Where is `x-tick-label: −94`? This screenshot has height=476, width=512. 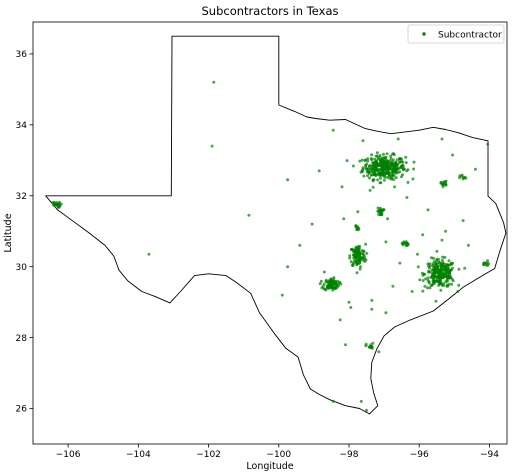 x-tick-label: −94 is located at coordinates (489, 455).